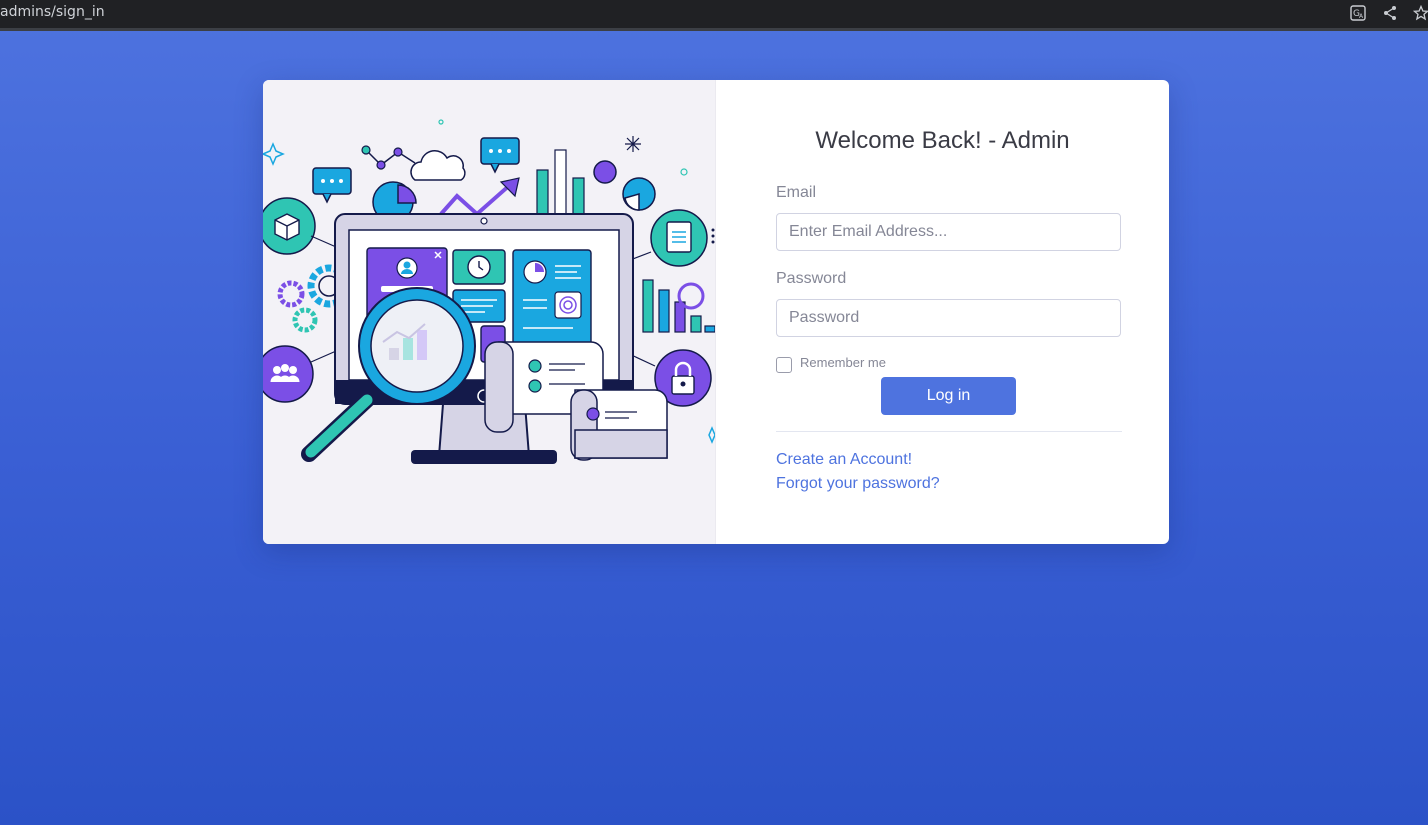 Image resolution: width=1428 pixels, height=825 pixels. I want to click on translate-icon: GA, so click(1358, 13).